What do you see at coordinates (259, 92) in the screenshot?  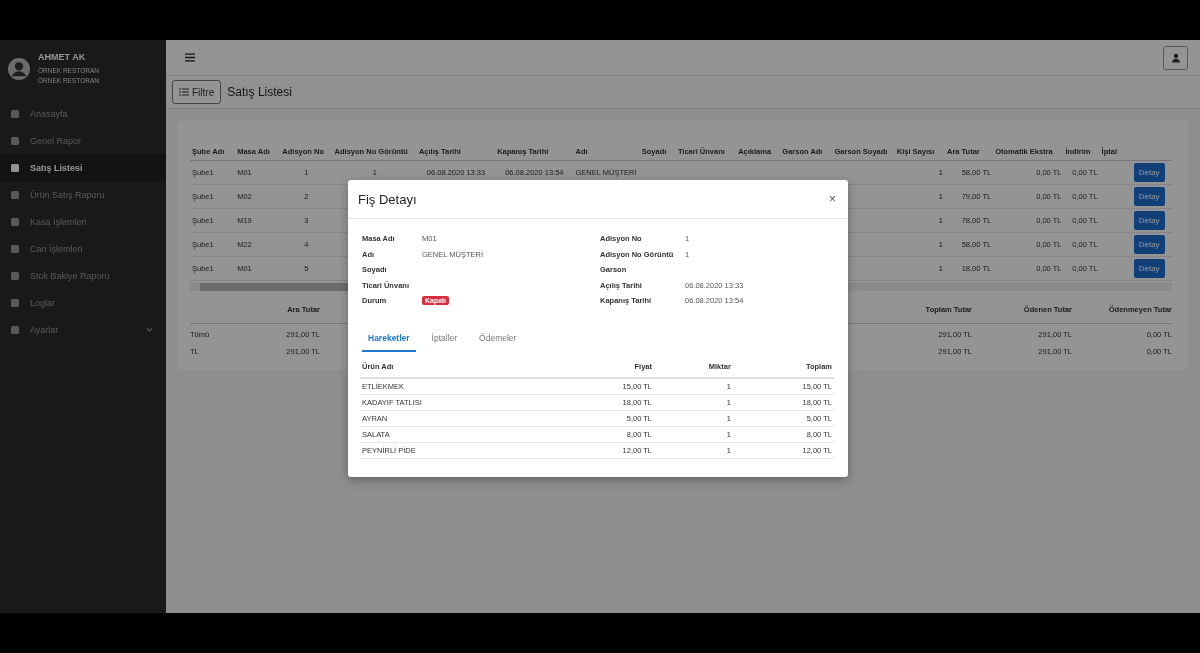 I see `page-title: Satış Listesi` at bounding box center [259, 92].